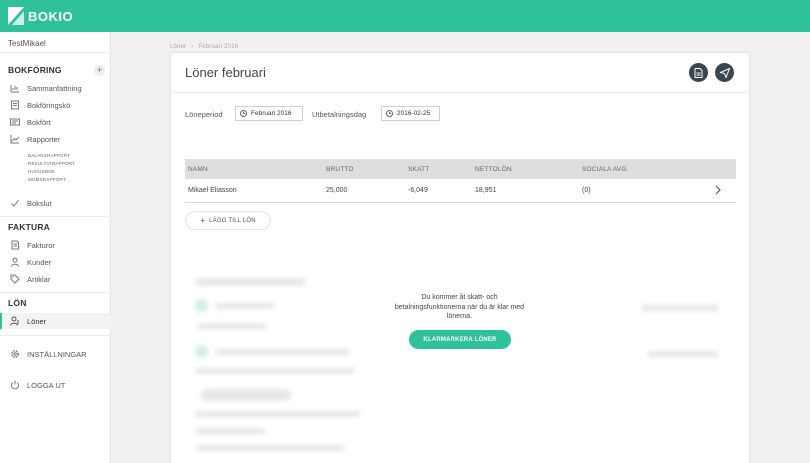  I want to click on cell-sociala: (0), so click(586, 190).